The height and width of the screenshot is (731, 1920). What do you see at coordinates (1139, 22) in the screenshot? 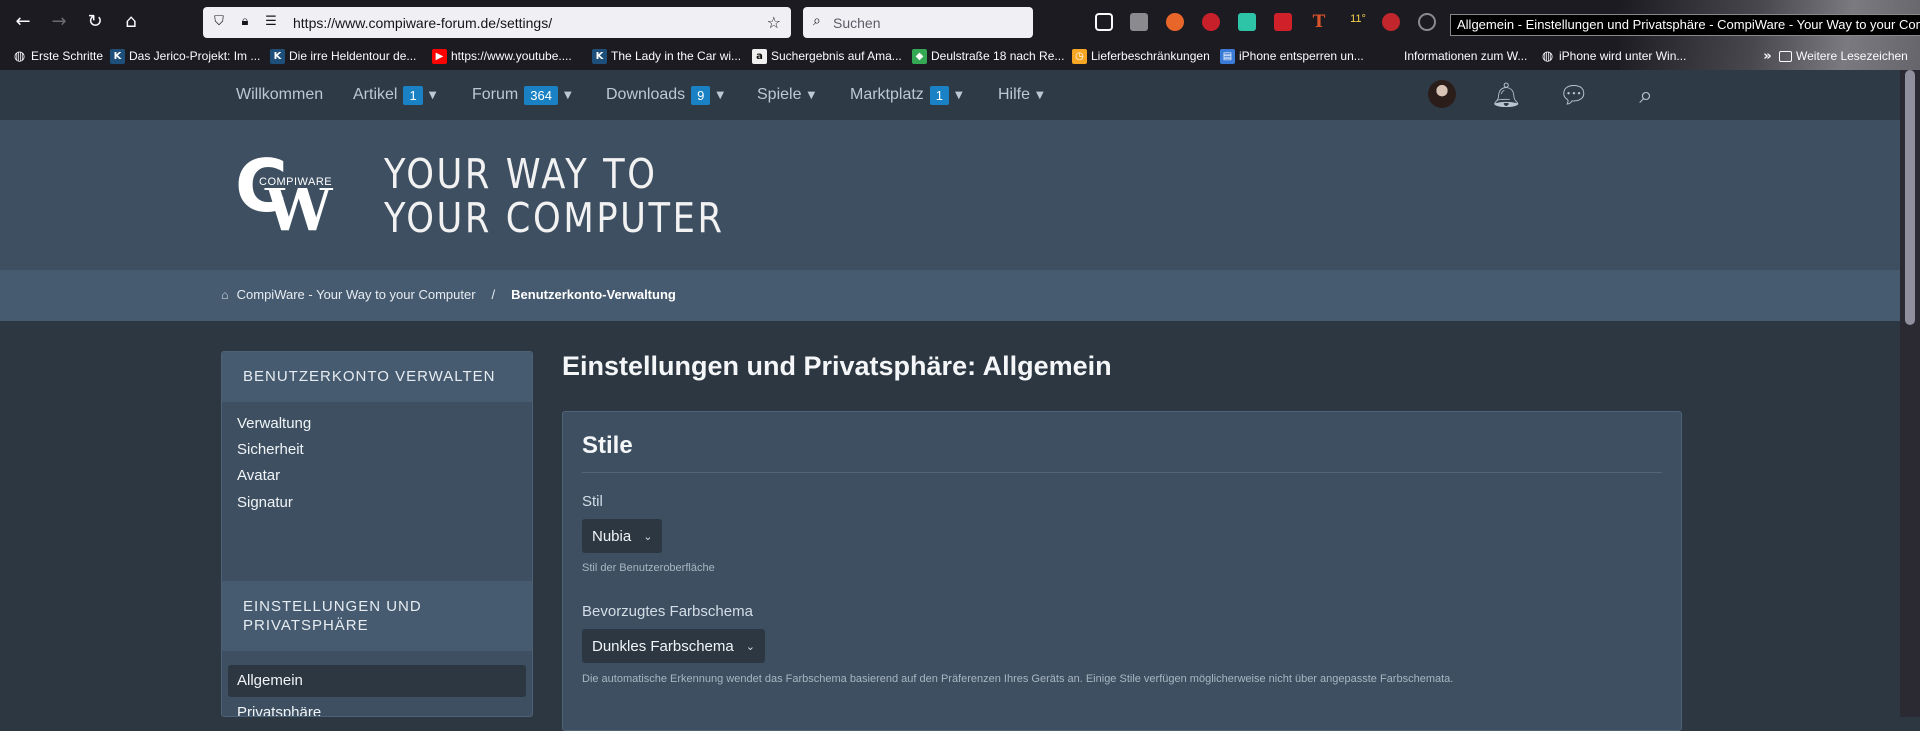
I see `extension-grey-icon` at bounding box center [1139, 22].